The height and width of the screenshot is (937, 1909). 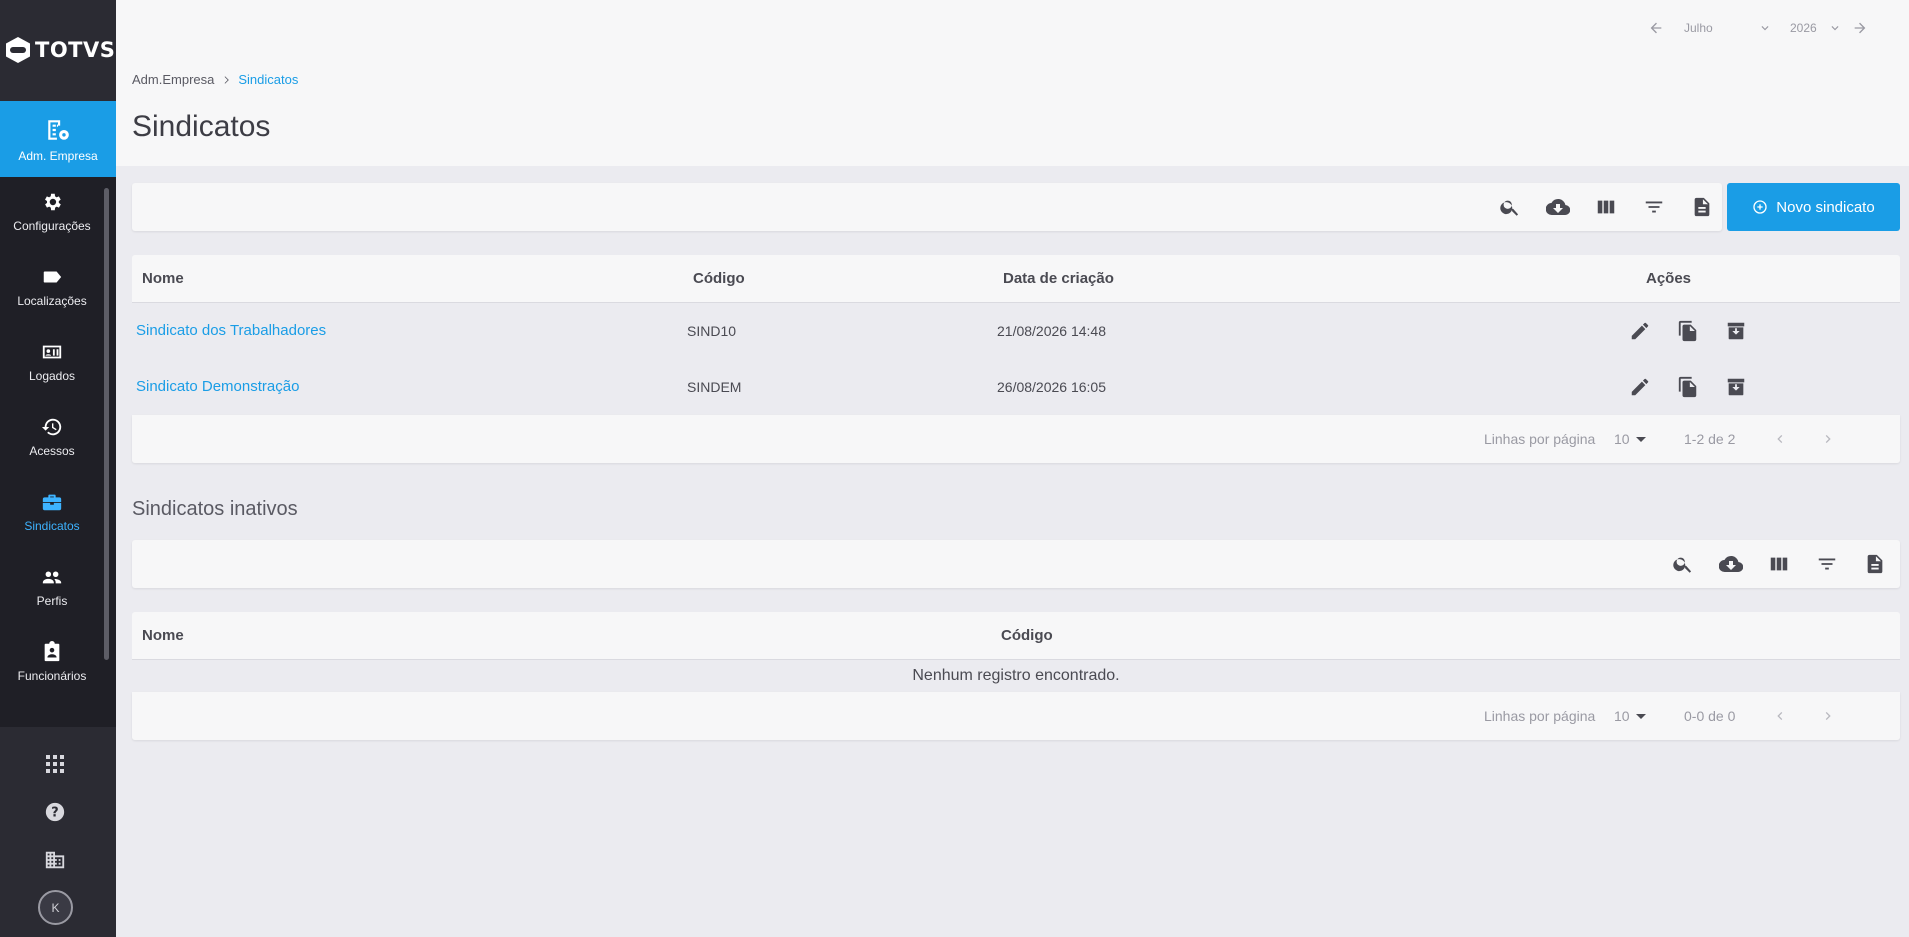 I want to click on empty-message: Nenhum registro encontrado., so click(x=1016, y=676).